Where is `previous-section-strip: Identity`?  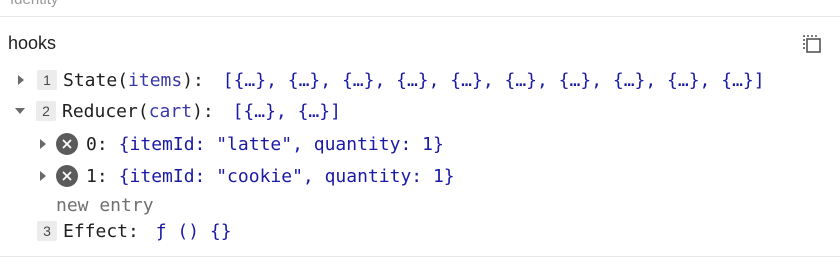 previous-section-strip: Identity is located at coordinates (420, 8).